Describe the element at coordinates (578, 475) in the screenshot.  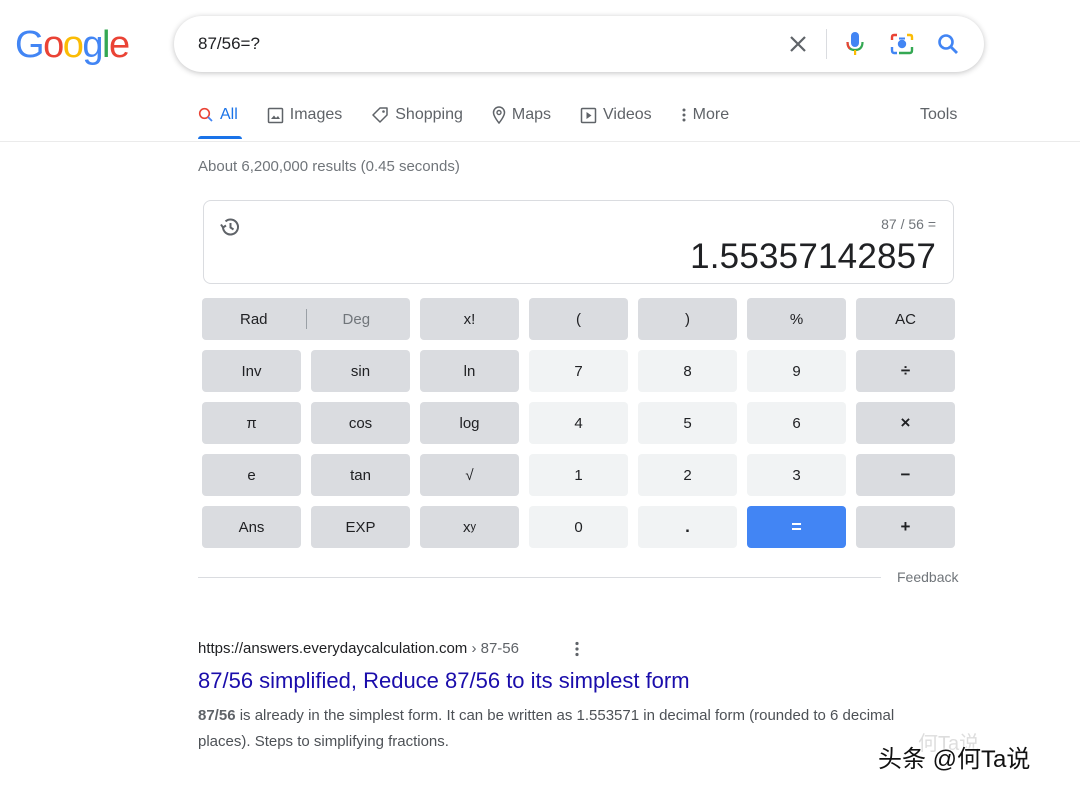
I see `digit-1-button: 1` at that location.